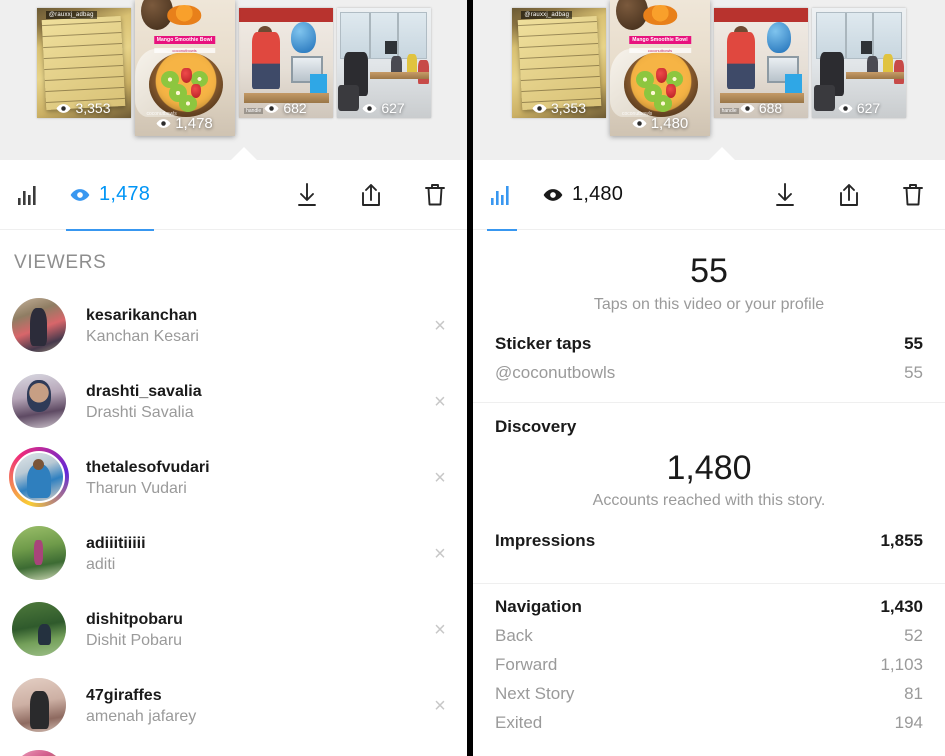 Image resolution: width=945 pixels, height=756 pixels. Describe the element at coordinates (583, 195) in the screenshot. I see `tab-views-right: 1,480` at that location.